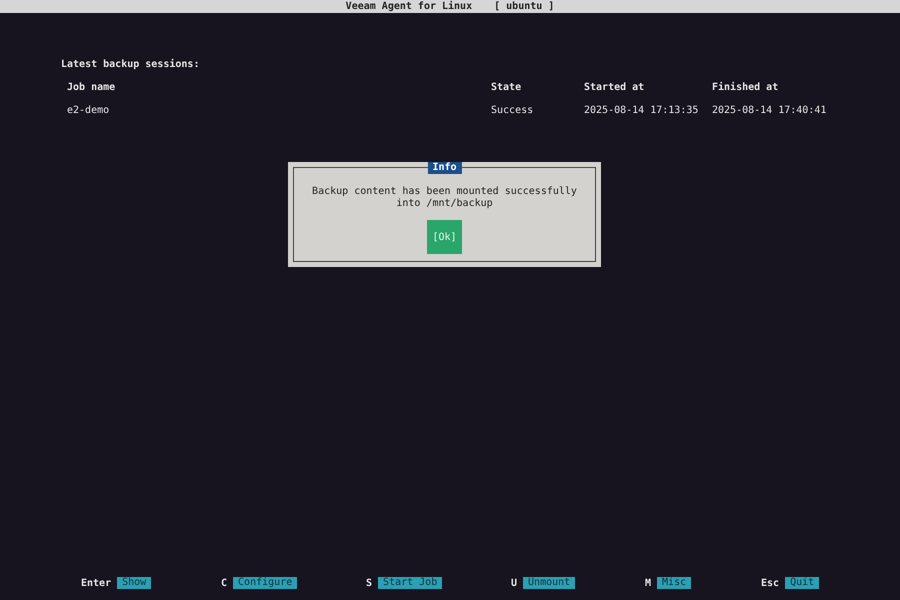  What do you see at coordinates (409, 6) in the screenshot?
I see `window-title: Veeam Agent for Linux` at bounding box center [409, 6].